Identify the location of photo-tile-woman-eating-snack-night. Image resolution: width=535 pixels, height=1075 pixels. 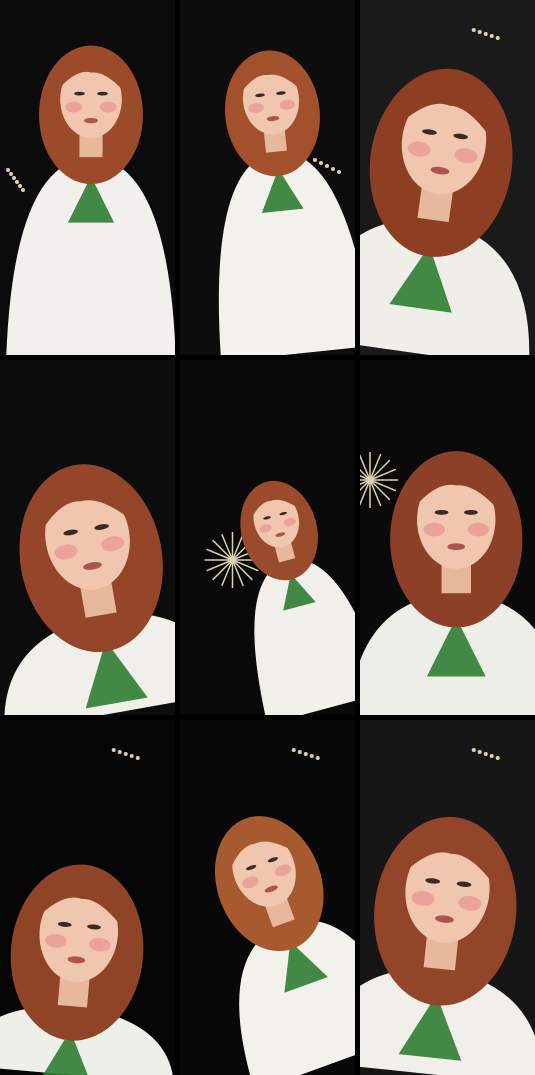
(87, 177).